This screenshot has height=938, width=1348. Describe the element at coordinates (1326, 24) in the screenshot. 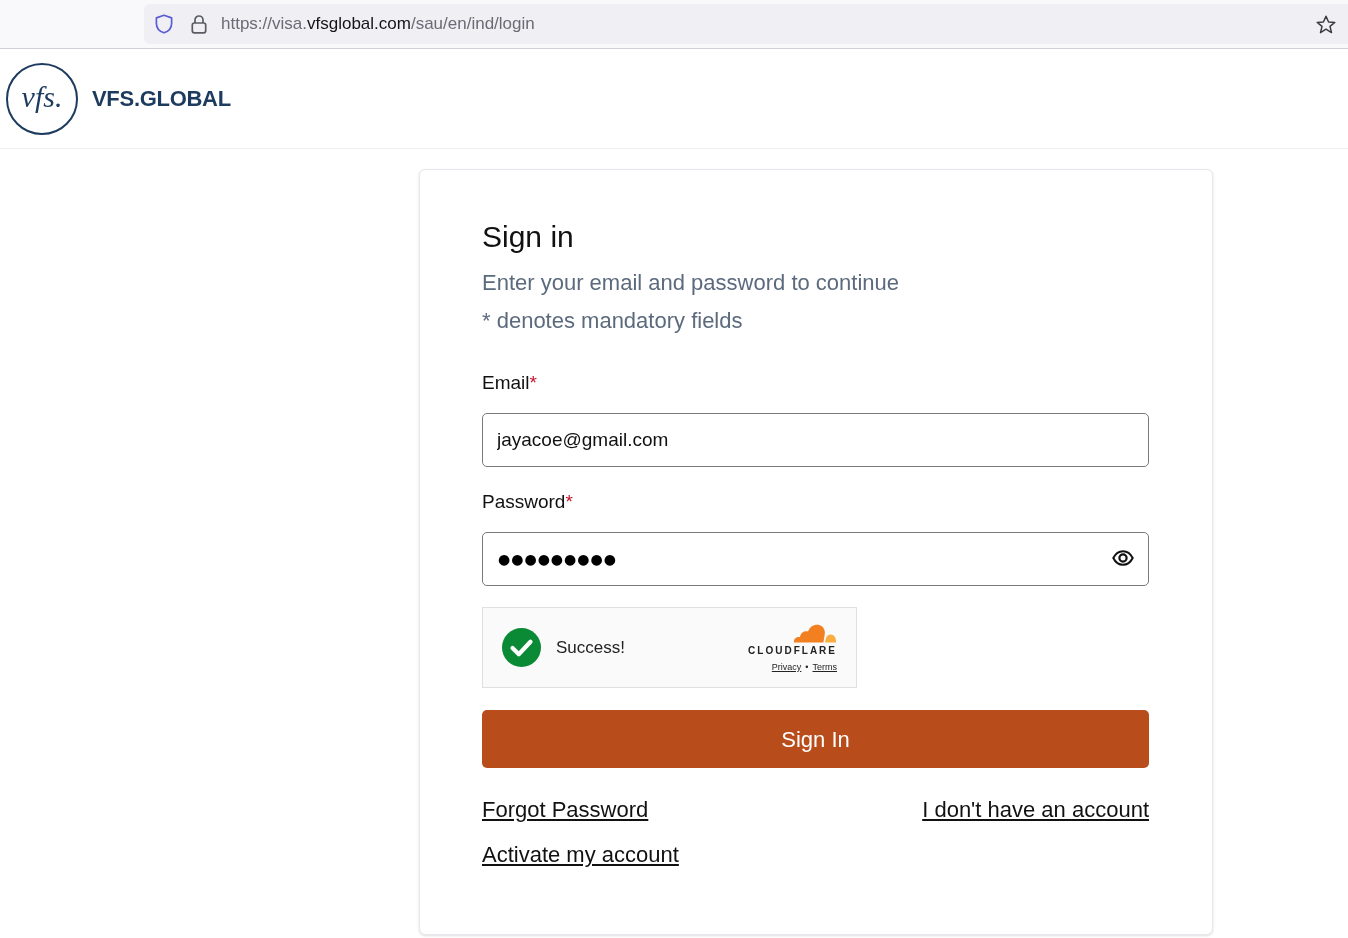

I see `star-icon` at that location.